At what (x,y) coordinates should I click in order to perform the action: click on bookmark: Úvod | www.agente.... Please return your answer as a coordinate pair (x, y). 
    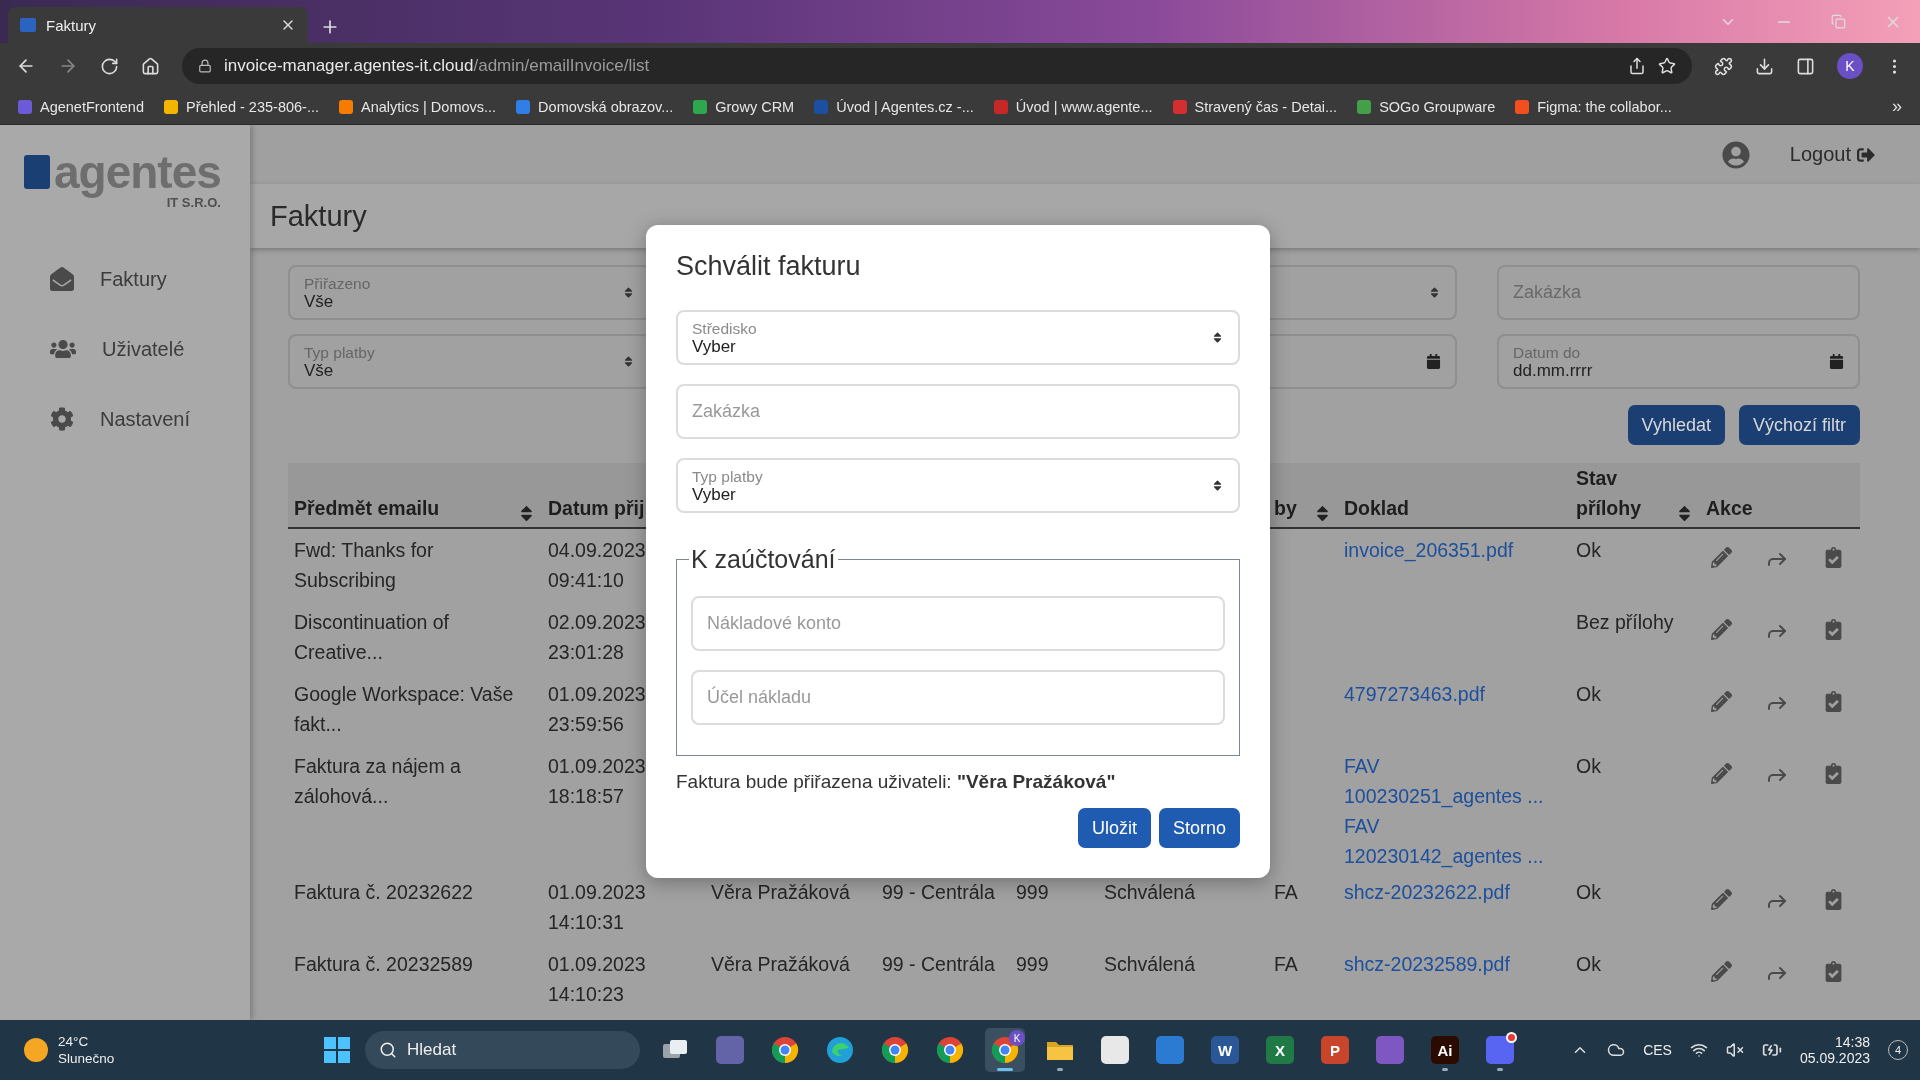
    Looking at the image, I should click on (1073, 106).